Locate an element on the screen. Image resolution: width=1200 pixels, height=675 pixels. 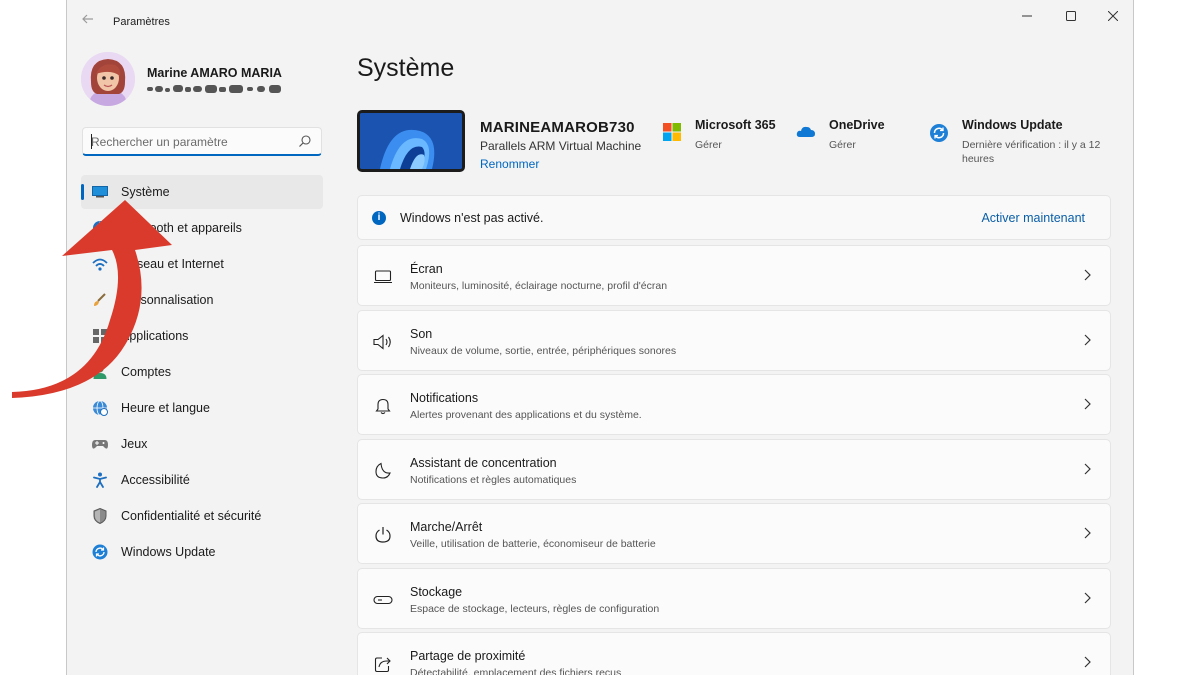
search-input is located at coordinates (191, 142).